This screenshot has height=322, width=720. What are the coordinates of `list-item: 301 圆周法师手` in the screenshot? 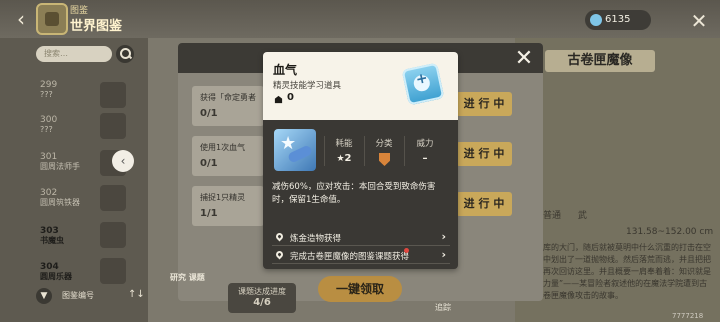 It's located at (72, 162).